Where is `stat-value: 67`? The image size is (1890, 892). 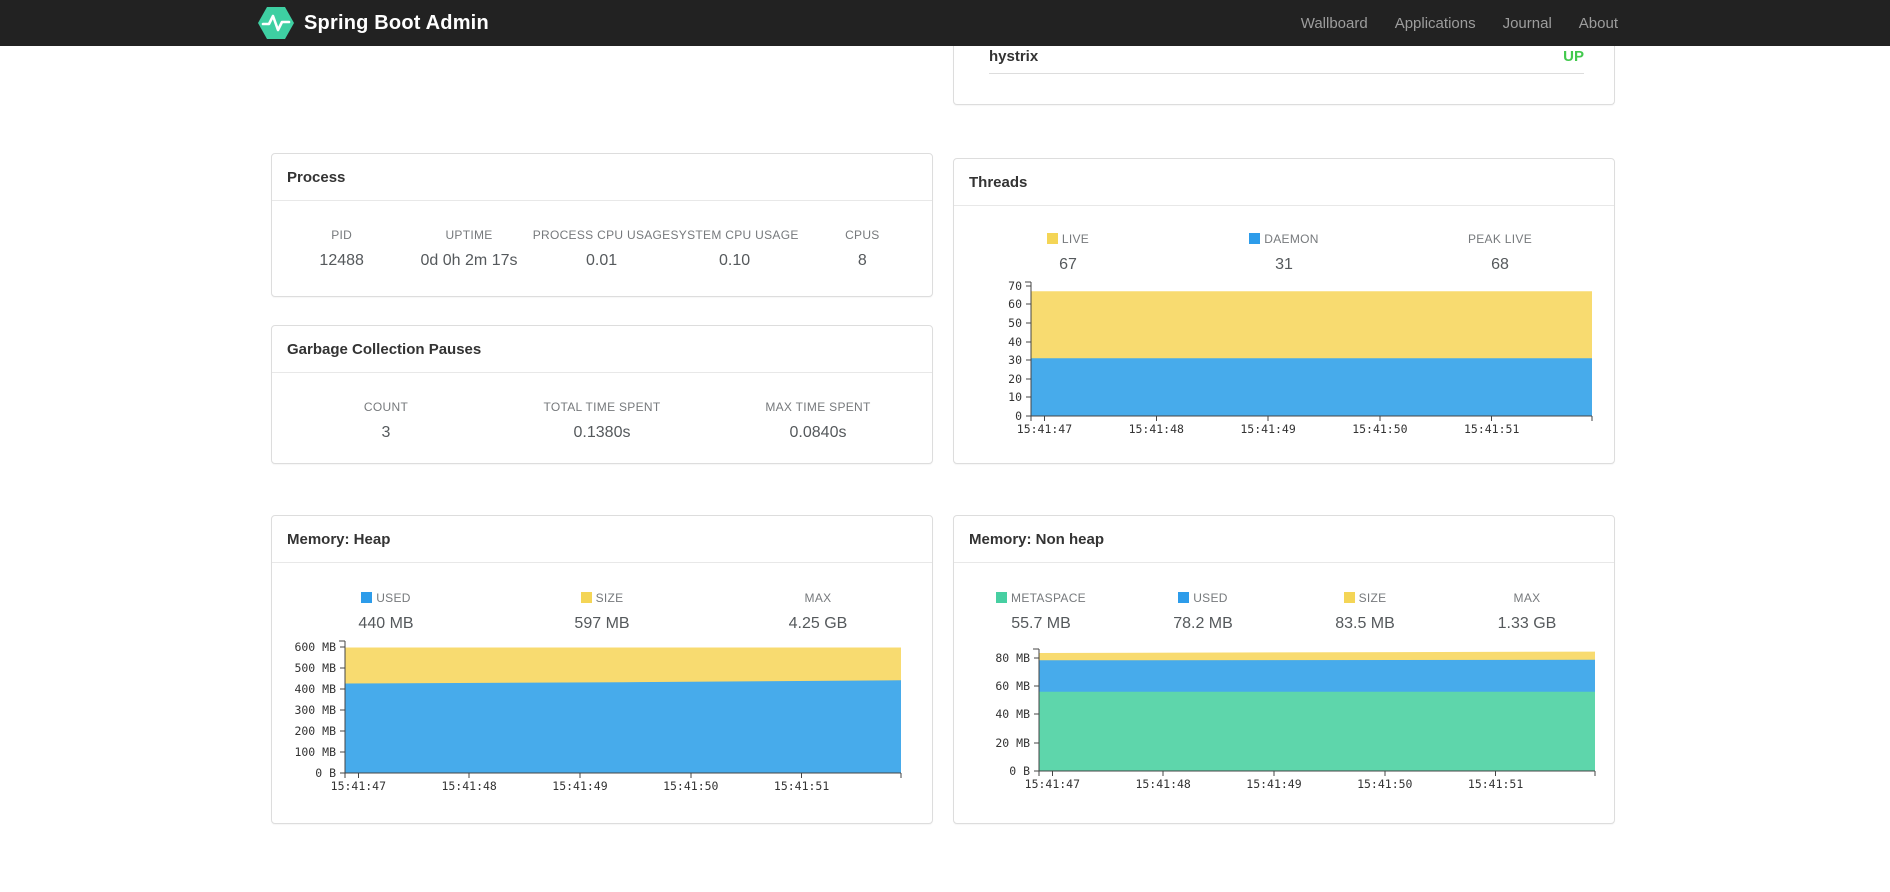 stat-value: 67 is located at coordinates (1068, 264).